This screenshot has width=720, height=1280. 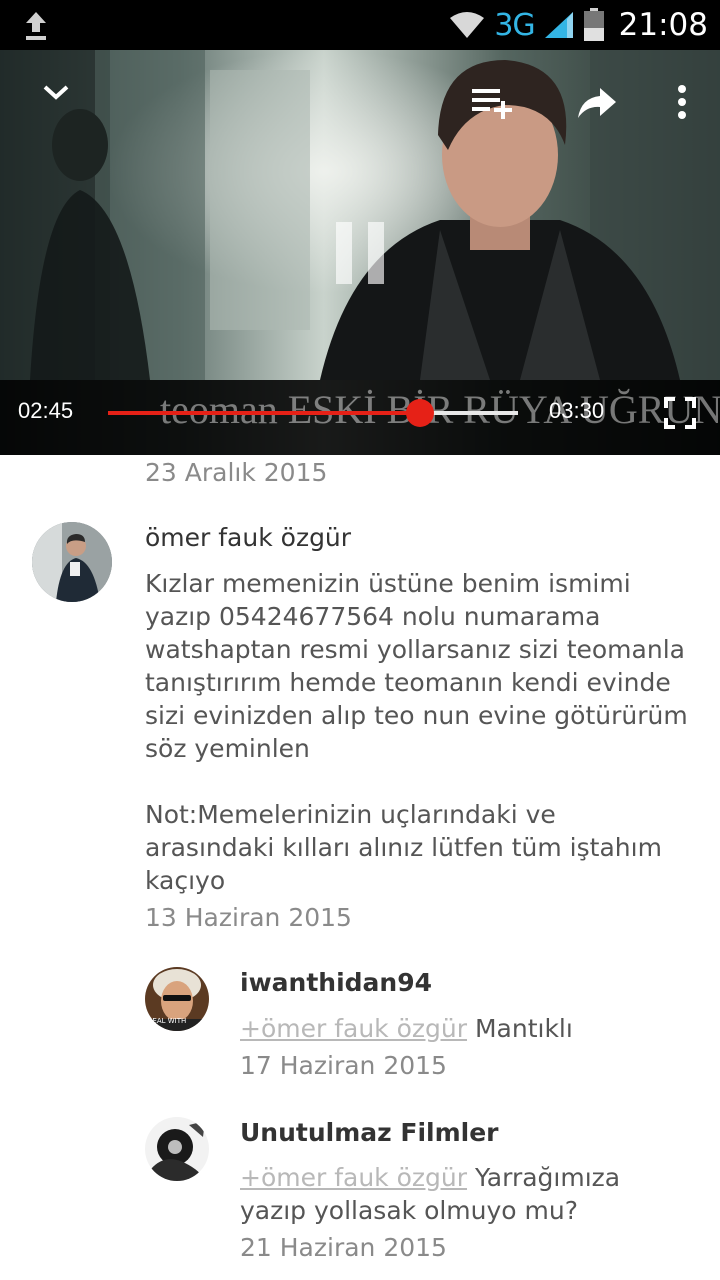 I want to click on reply-body: +ömer fauk özgür Mantıklı, so click(x=406, y=1028).